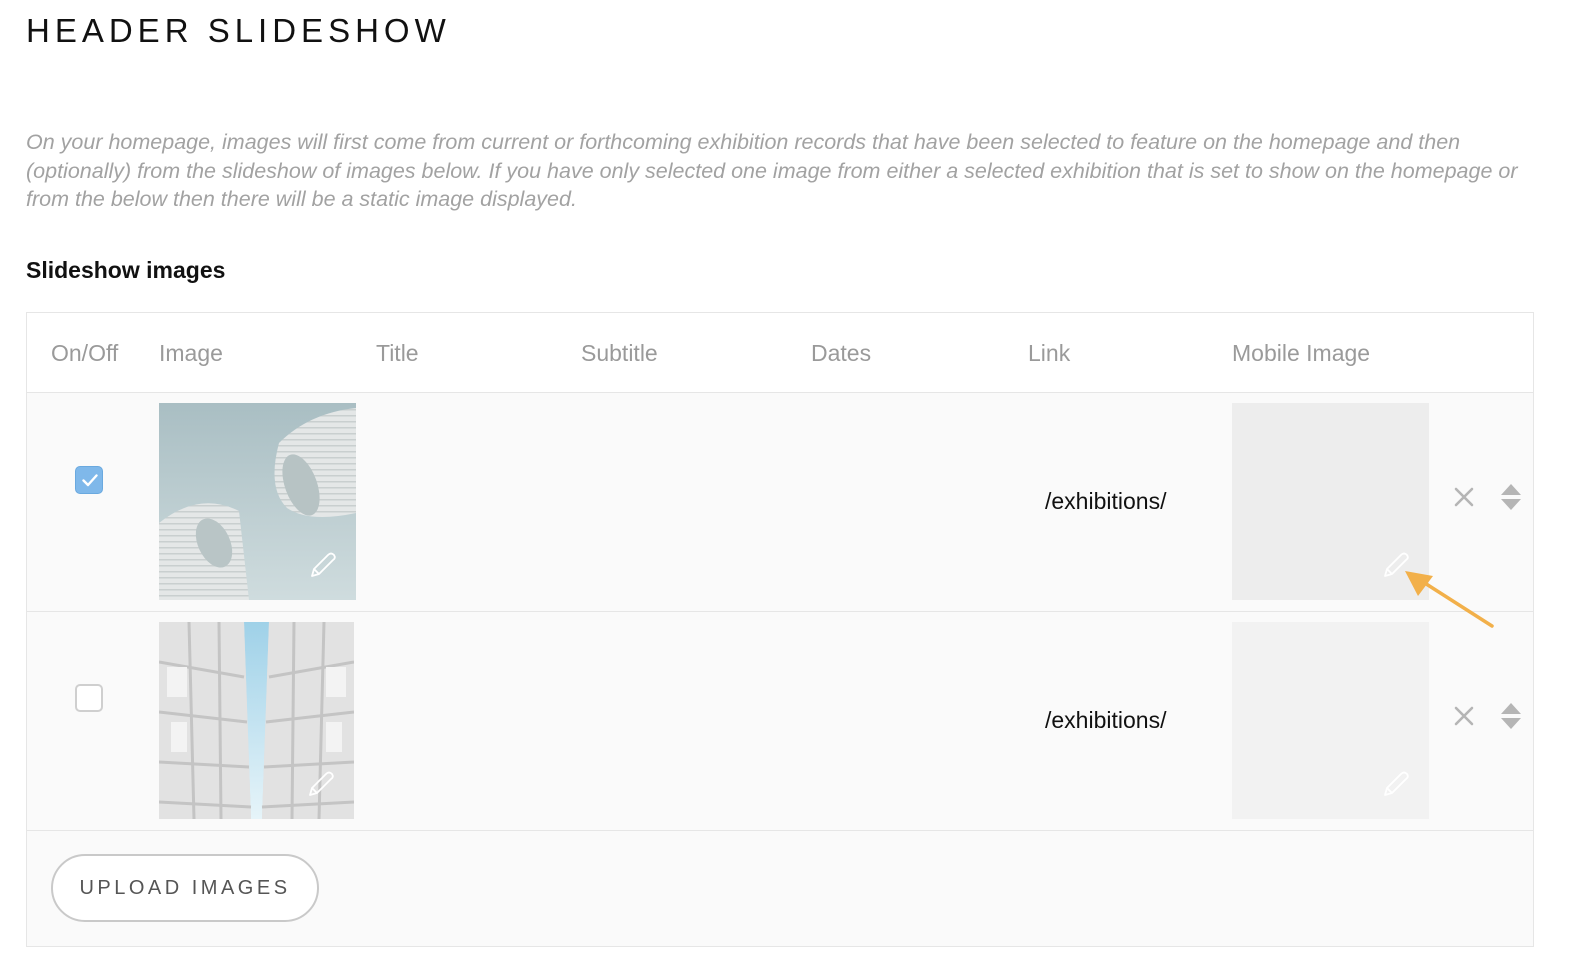  I want to click on column-header-on-off: On/Off, so click(85, 353).